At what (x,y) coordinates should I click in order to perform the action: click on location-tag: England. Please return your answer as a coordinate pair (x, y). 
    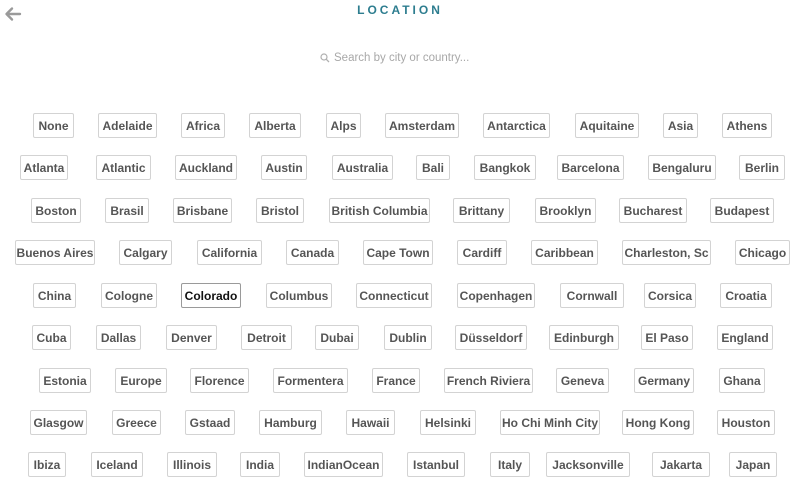
    Looking at the image, I should click on (745, 337).